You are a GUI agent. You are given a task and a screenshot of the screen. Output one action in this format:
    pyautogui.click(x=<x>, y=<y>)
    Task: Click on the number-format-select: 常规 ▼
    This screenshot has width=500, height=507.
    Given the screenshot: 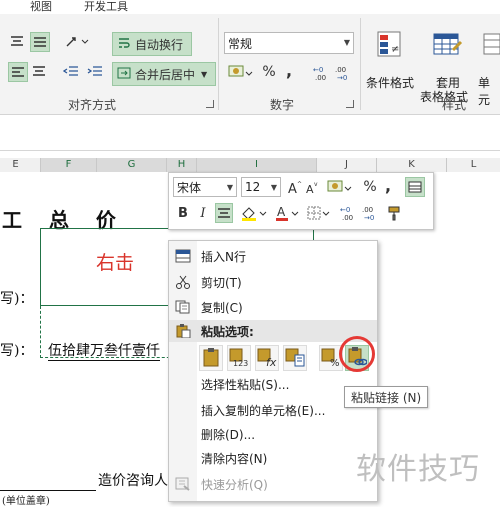 What is the action you would take?
    pyautogui.click(x=289, y=43)
    